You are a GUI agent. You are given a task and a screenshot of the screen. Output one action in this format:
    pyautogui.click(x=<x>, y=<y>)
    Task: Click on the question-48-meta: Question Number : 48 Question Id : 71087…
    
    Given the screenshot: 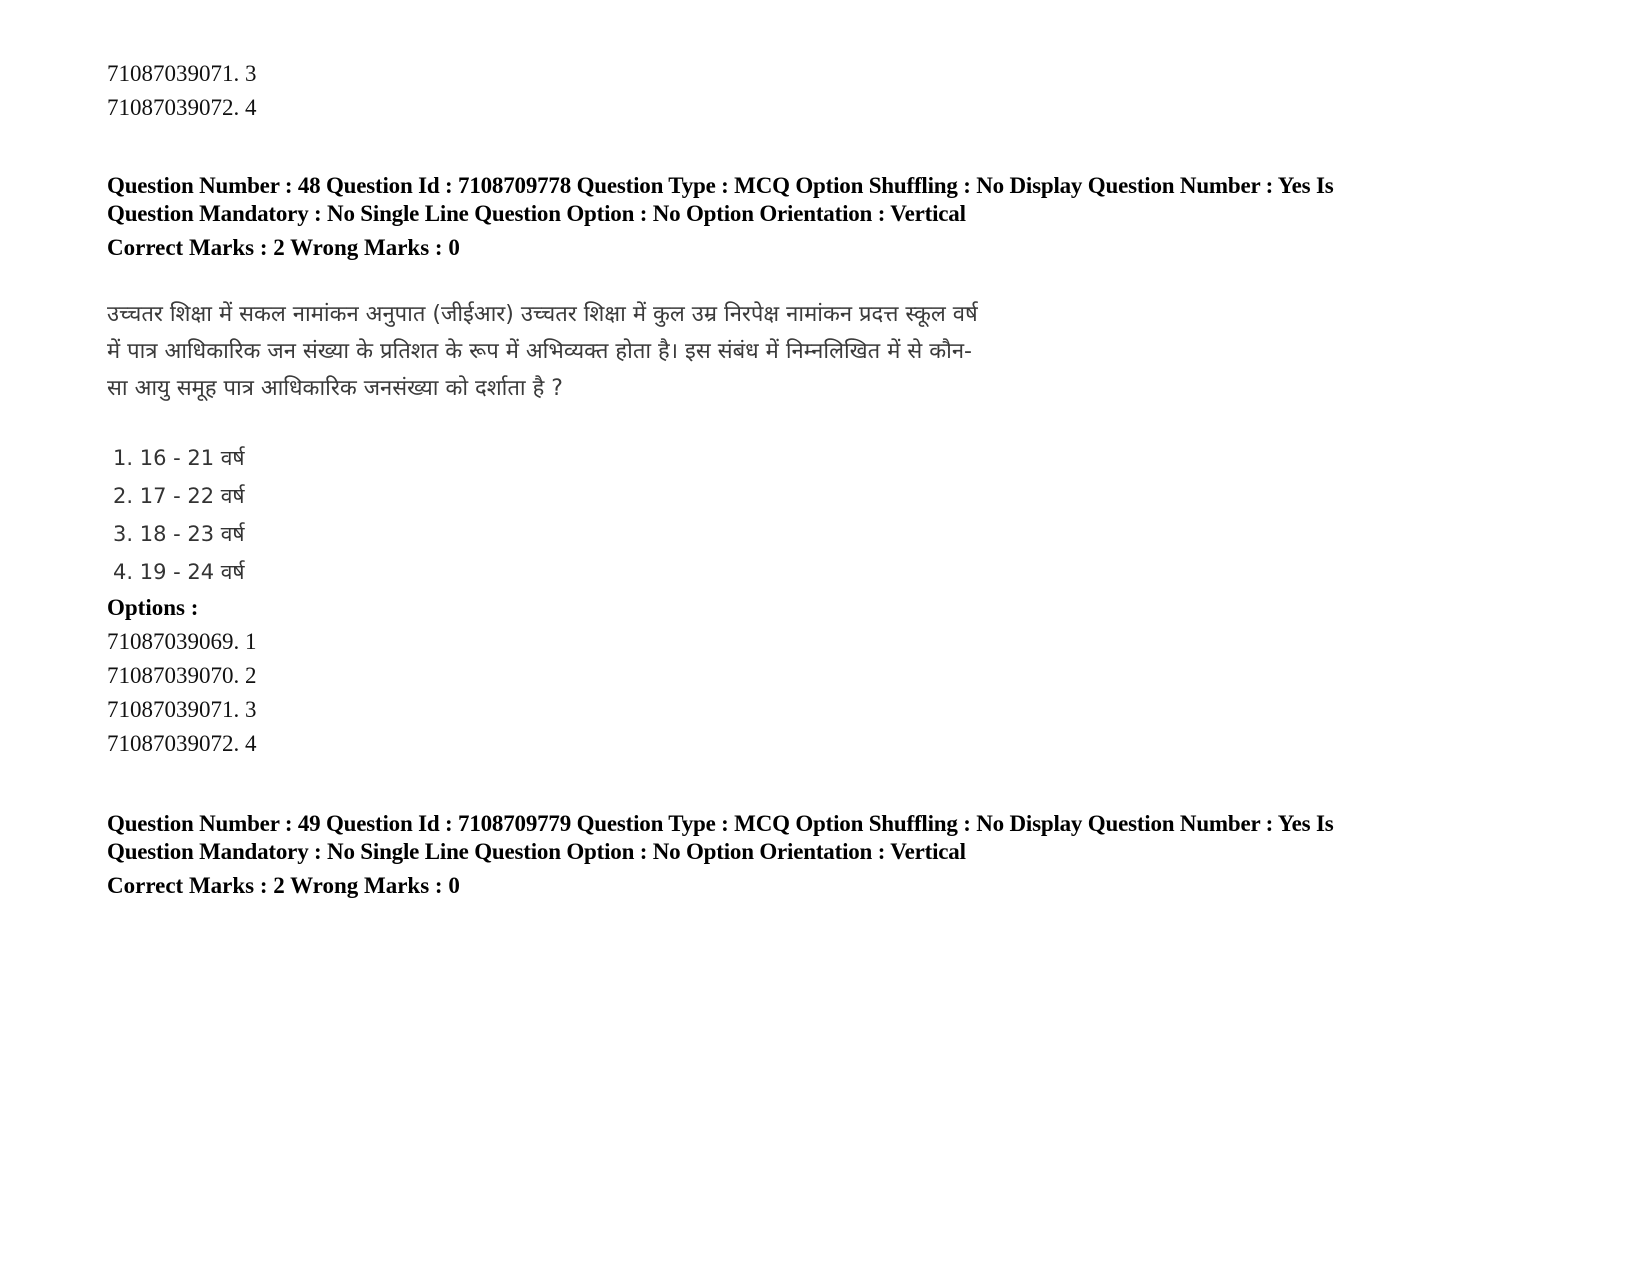 What is the action you would take?
    pyautogui.click(x=817, y=200)
    